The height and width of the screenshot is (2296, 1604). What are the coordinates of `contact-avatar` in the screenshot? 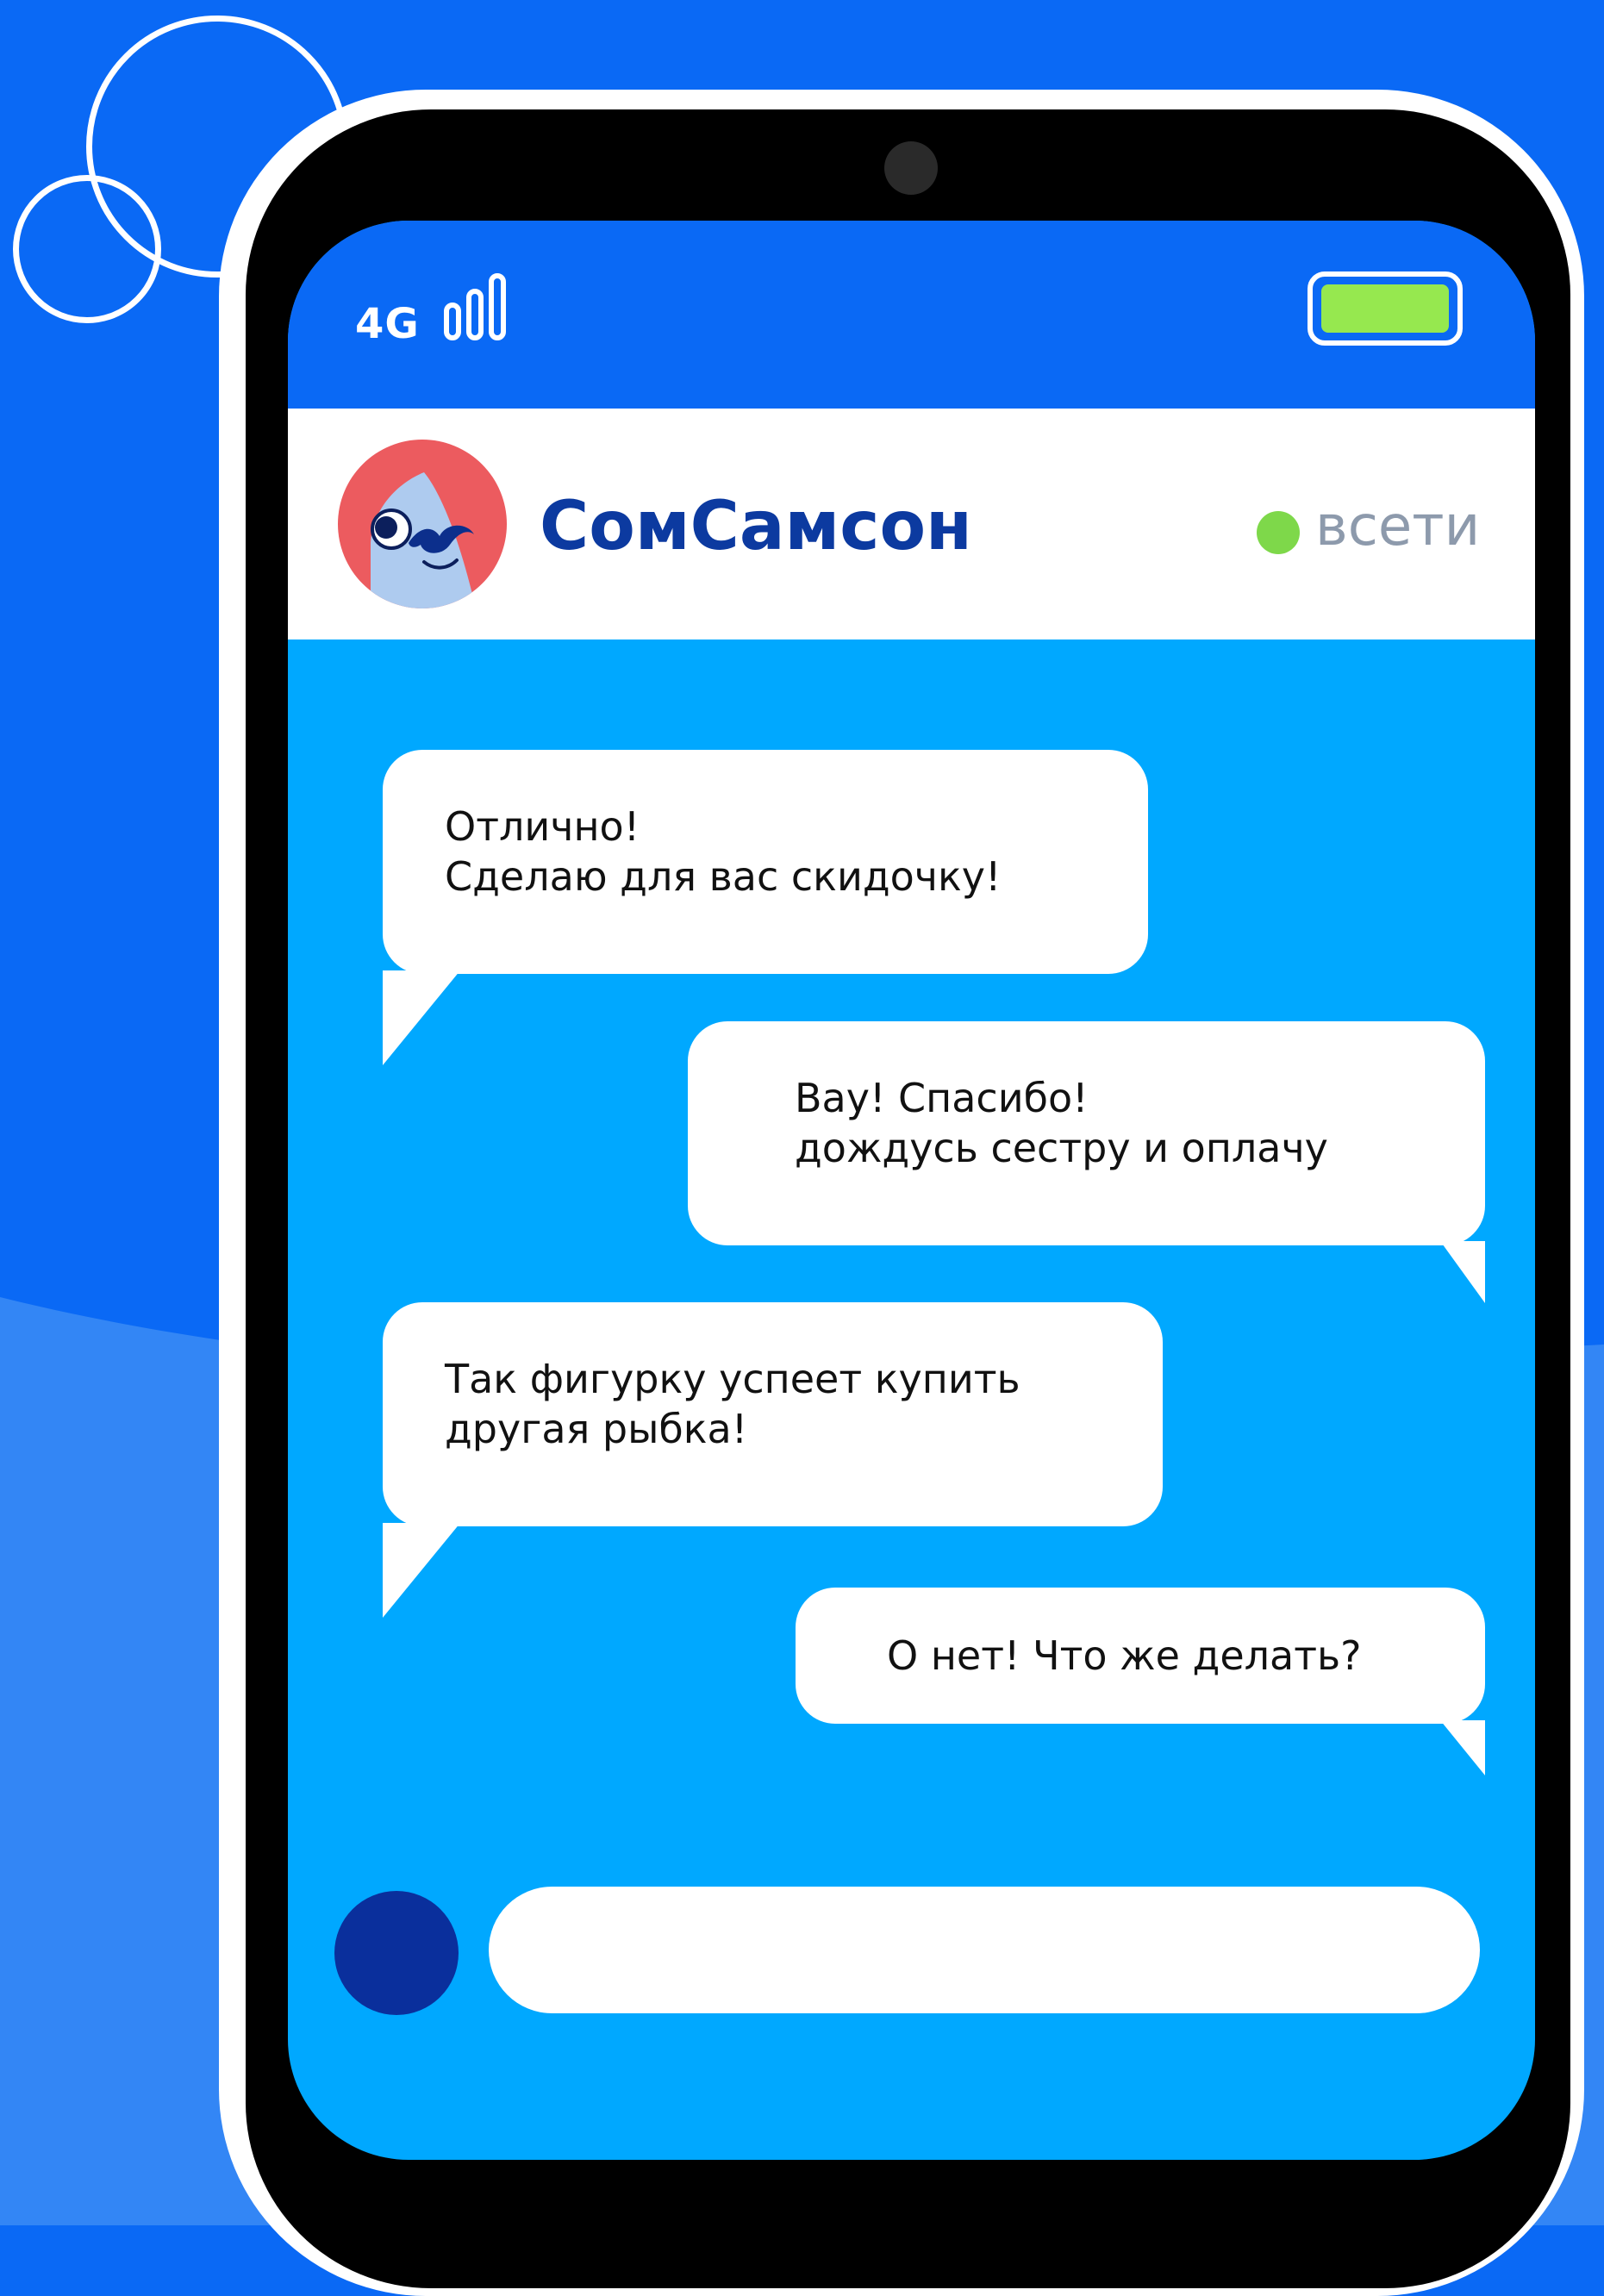 It's located at (422, 524).